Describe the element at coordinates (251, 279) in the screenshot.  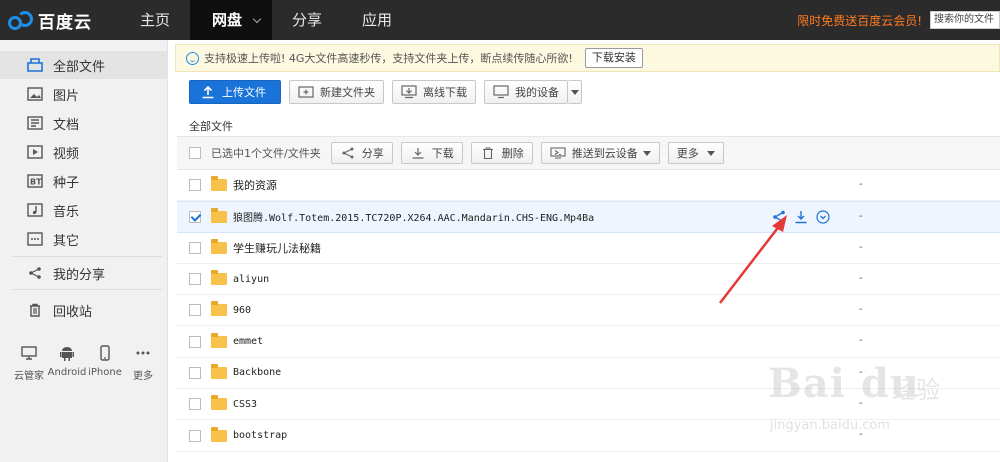
I see `file-name: aliyun` at that location.